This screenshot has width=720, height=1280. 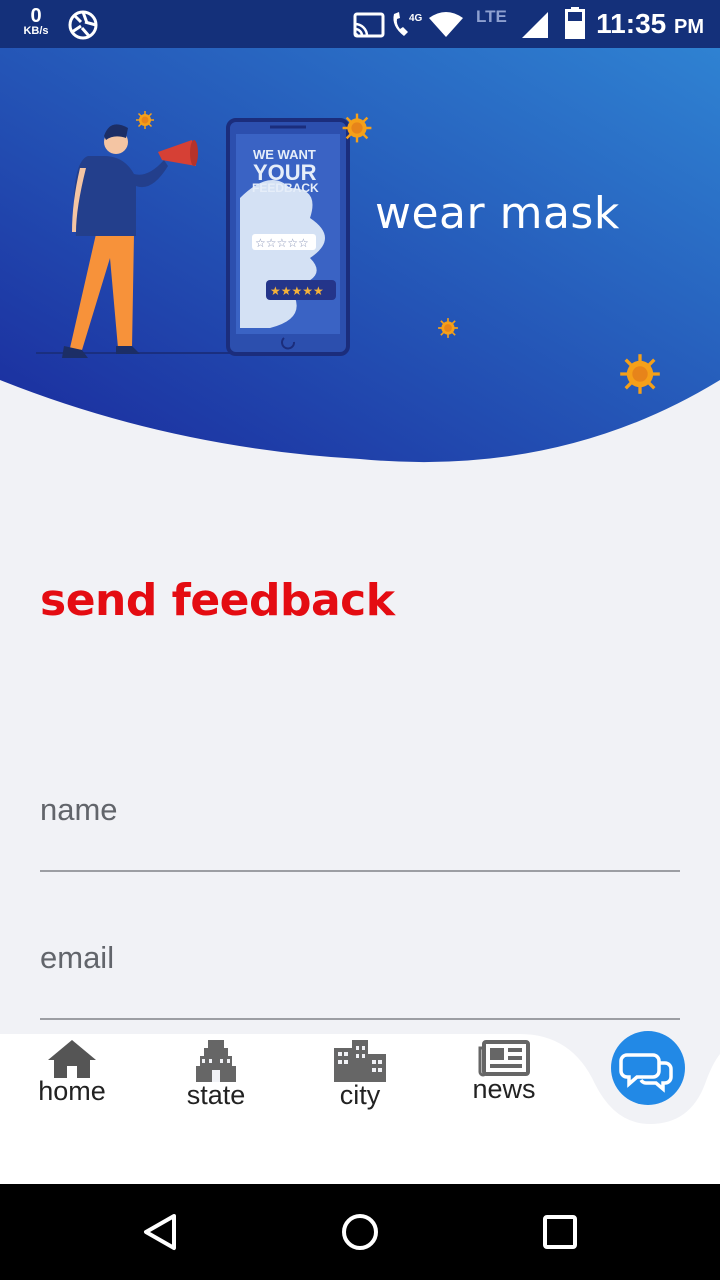 What do you see at coordinates (369, 25) in the screenshot?
I see `cast-icon` at bounding box center [369, 25].